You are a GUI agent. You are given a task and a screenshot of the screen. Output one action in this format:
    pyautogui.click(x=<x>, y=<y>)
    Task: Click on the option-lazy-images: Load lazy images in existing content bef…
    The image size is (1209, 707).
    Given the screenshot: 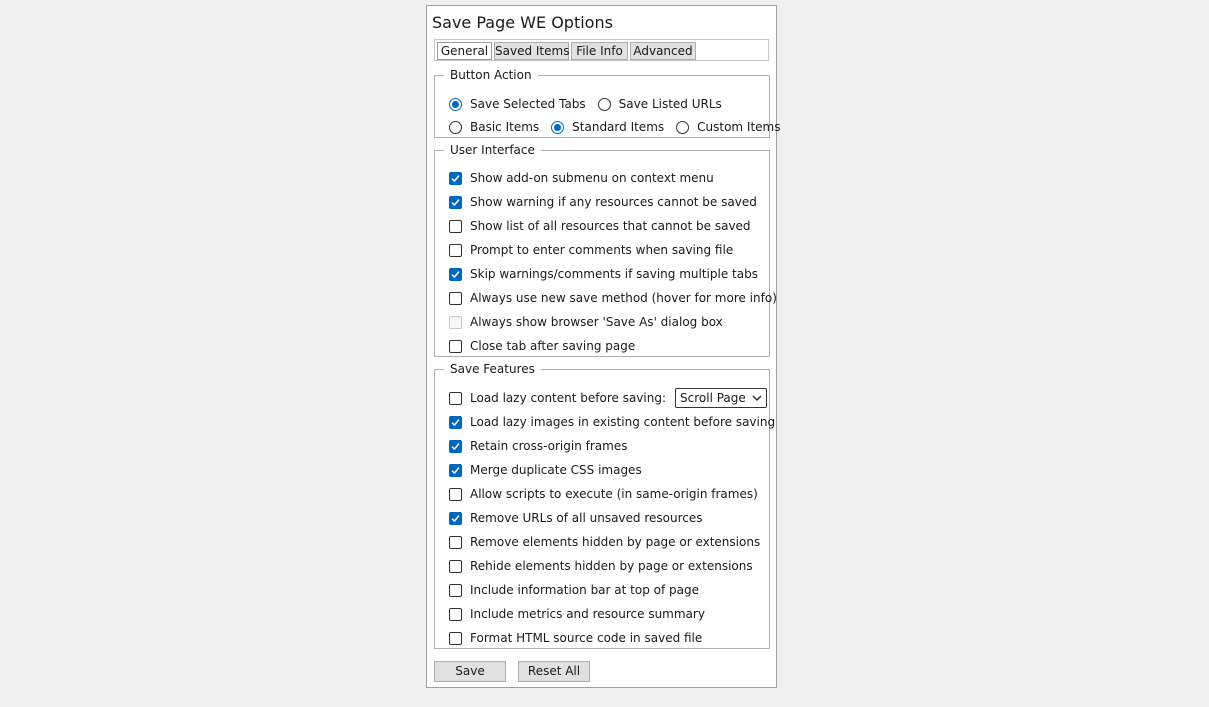 What is the action you would take?
    pyautogui.click(x=612, y=422)
    